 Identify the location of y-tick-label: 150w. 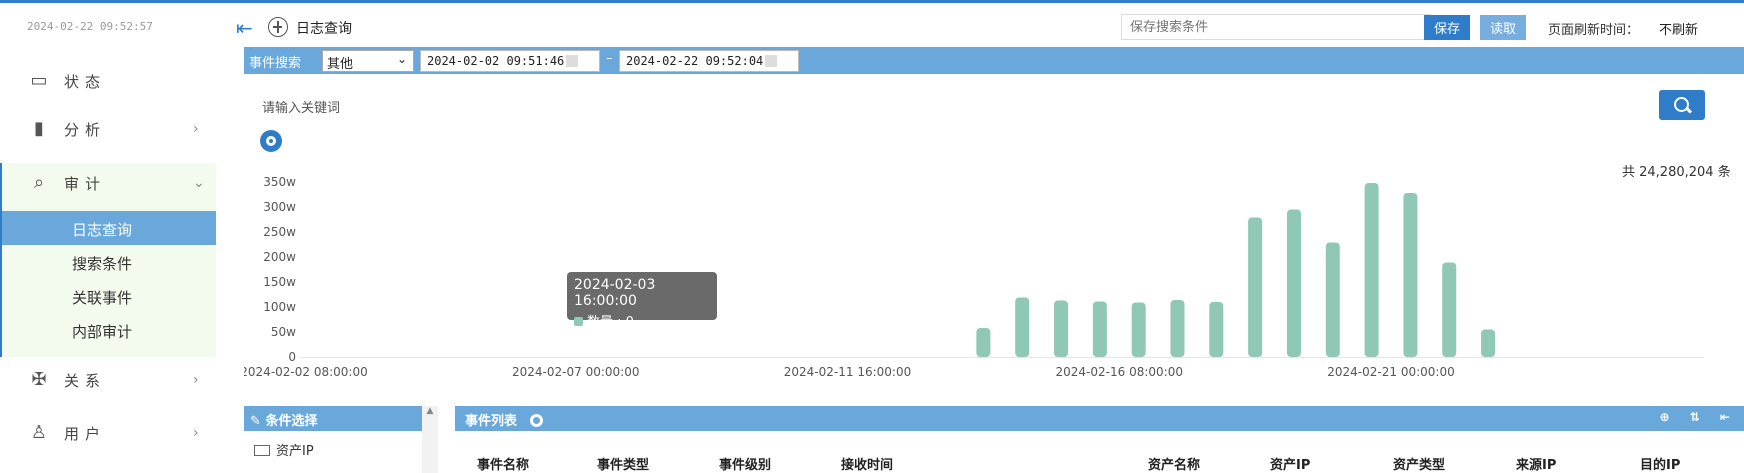
(279, 282).